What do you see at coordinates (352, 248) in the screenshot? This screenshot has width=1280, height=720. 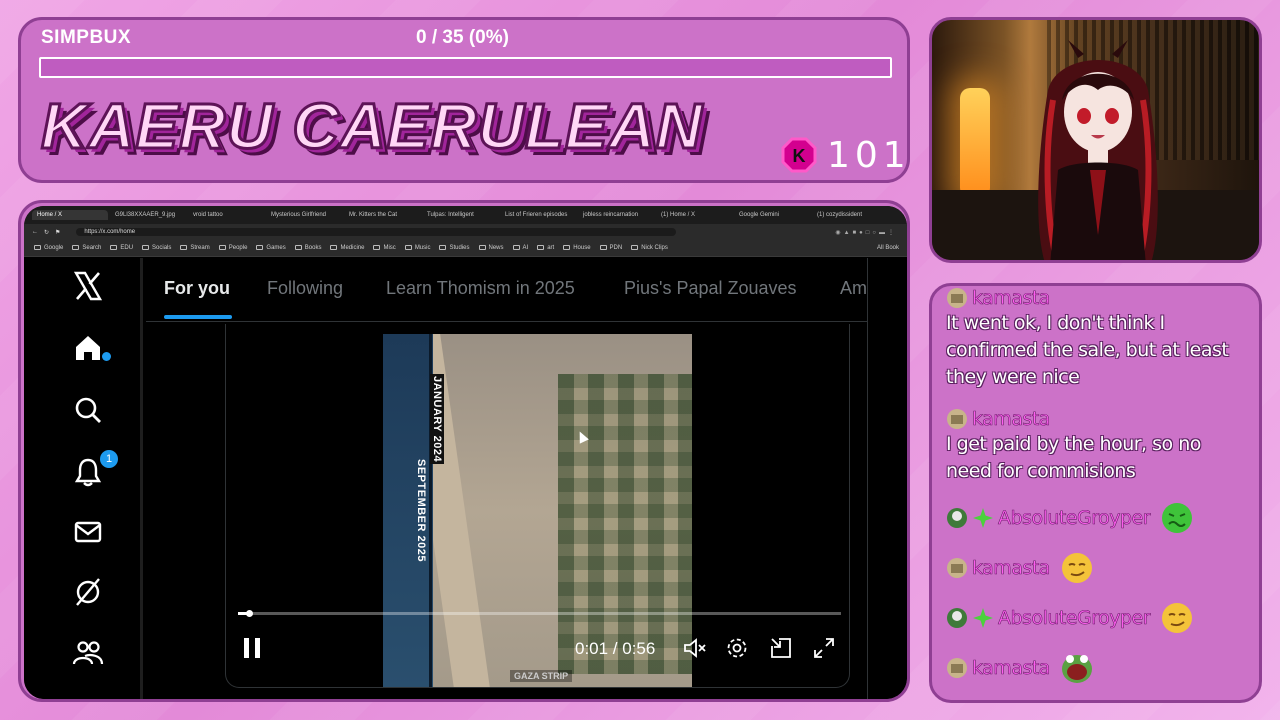 I see `bookmark-label: Medicine` at bounding box center [352, 248].